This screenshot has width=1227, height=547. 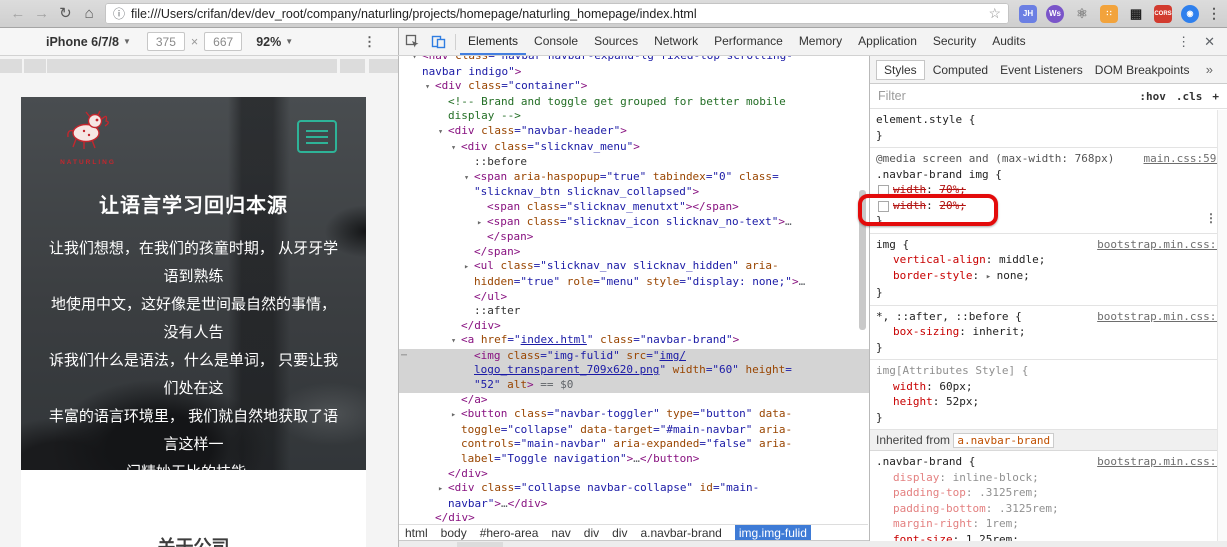 I want to click on tab-sources: Sources, so click(x=616, y=41).